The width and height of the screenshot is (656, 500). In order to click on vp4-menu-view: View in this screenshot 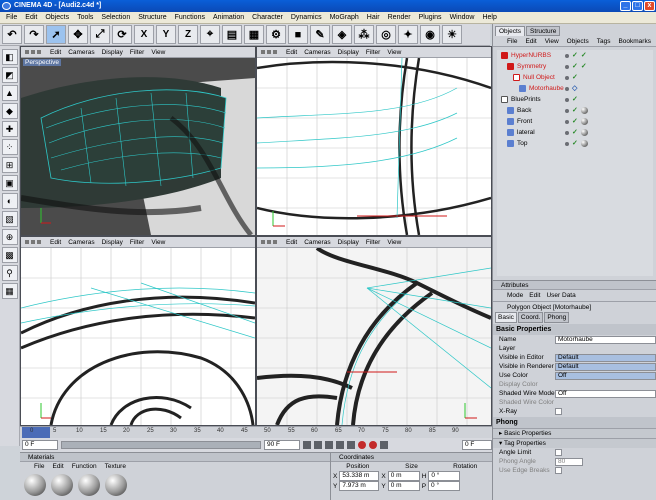, I will do `click(394, 242)`.